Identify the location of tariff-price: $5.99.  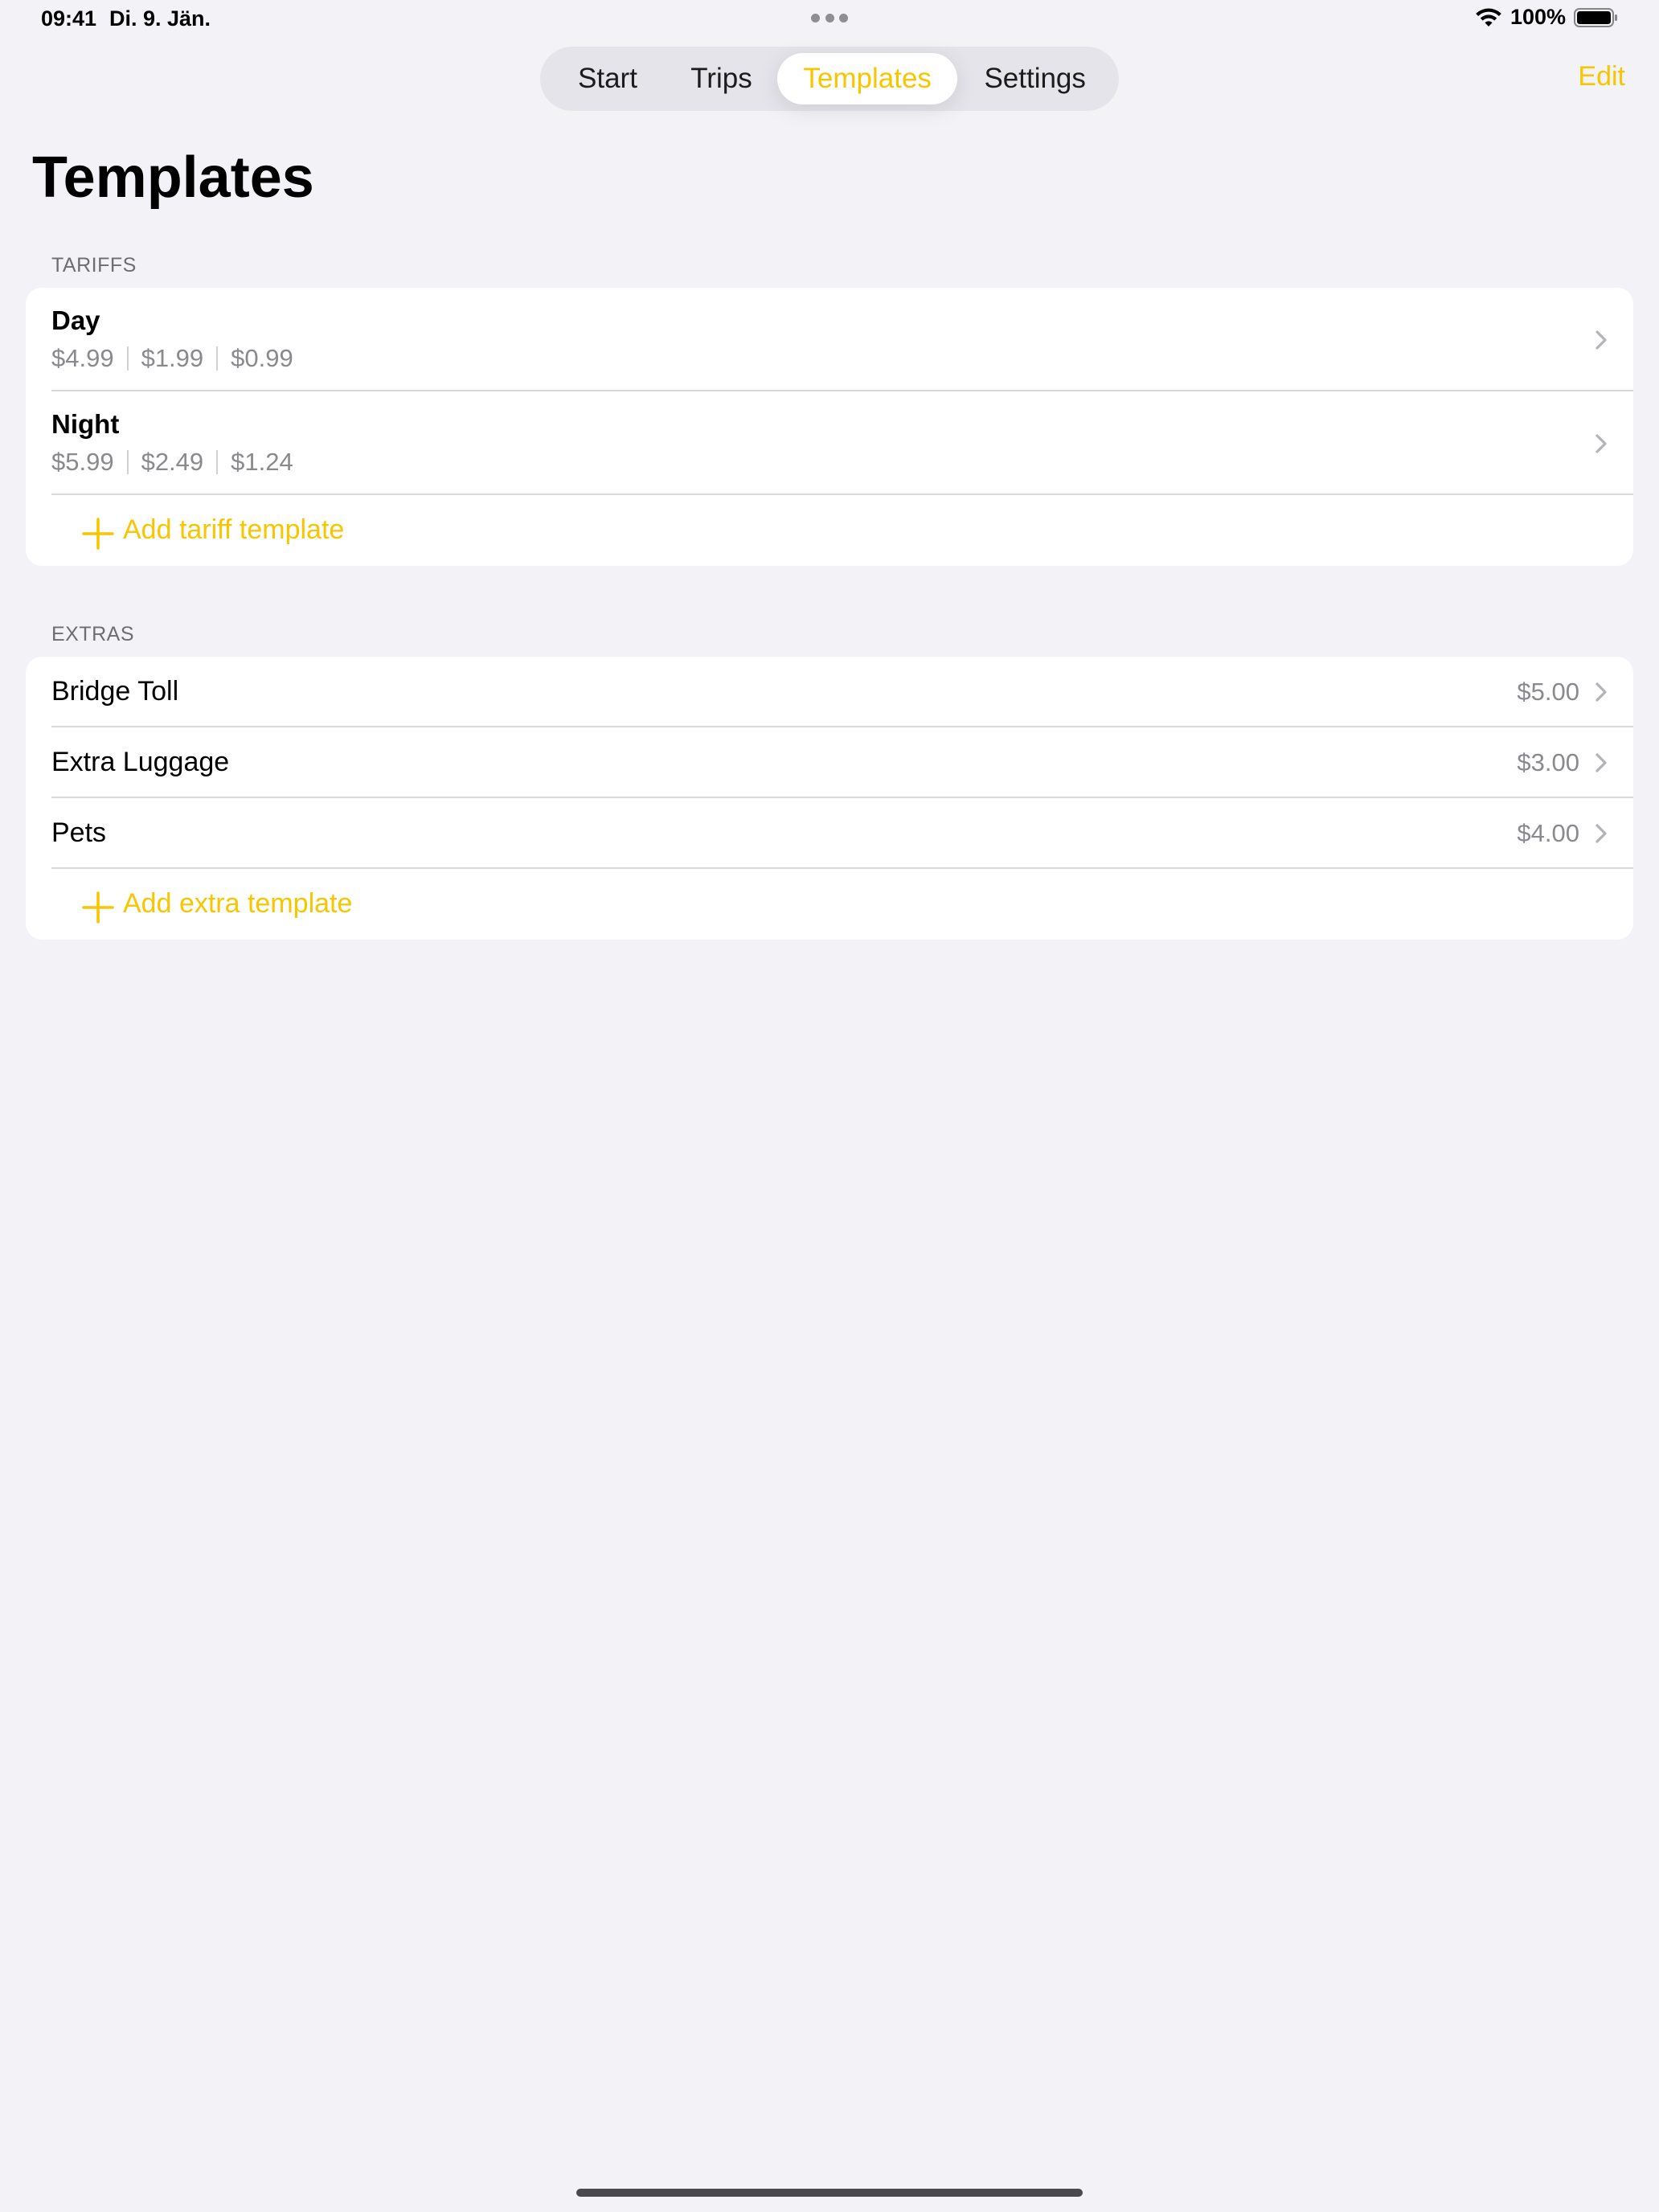
(82, 462).